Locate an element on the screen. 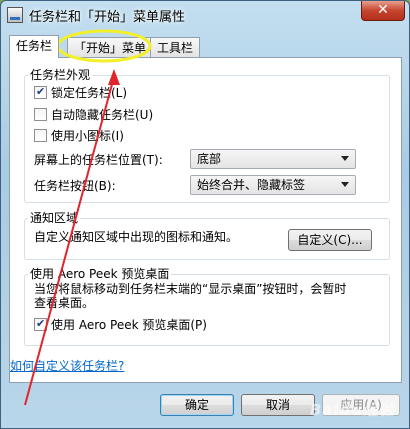 The width and height of the screenshot is (410, 429). auto-hide-label: 自动隐藏任务栏(U) is located at coordinates (102, 115).